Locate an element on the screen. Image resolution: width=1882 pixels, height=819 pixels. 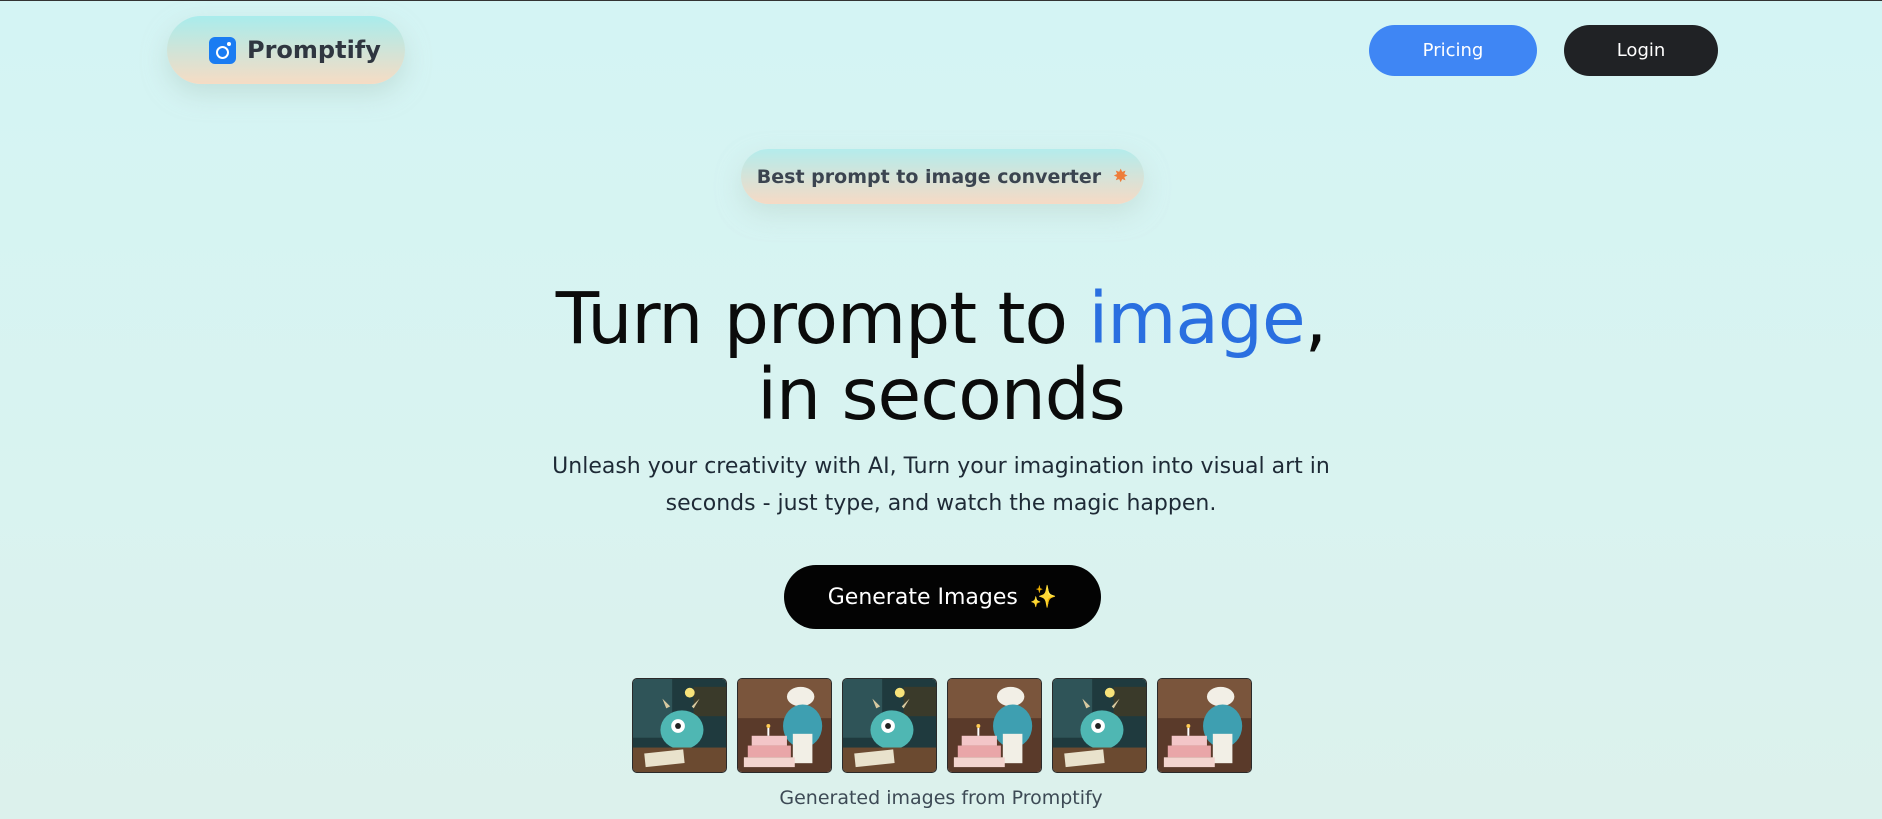
hero-title-accent: image is located at coordinates (1197, 318).